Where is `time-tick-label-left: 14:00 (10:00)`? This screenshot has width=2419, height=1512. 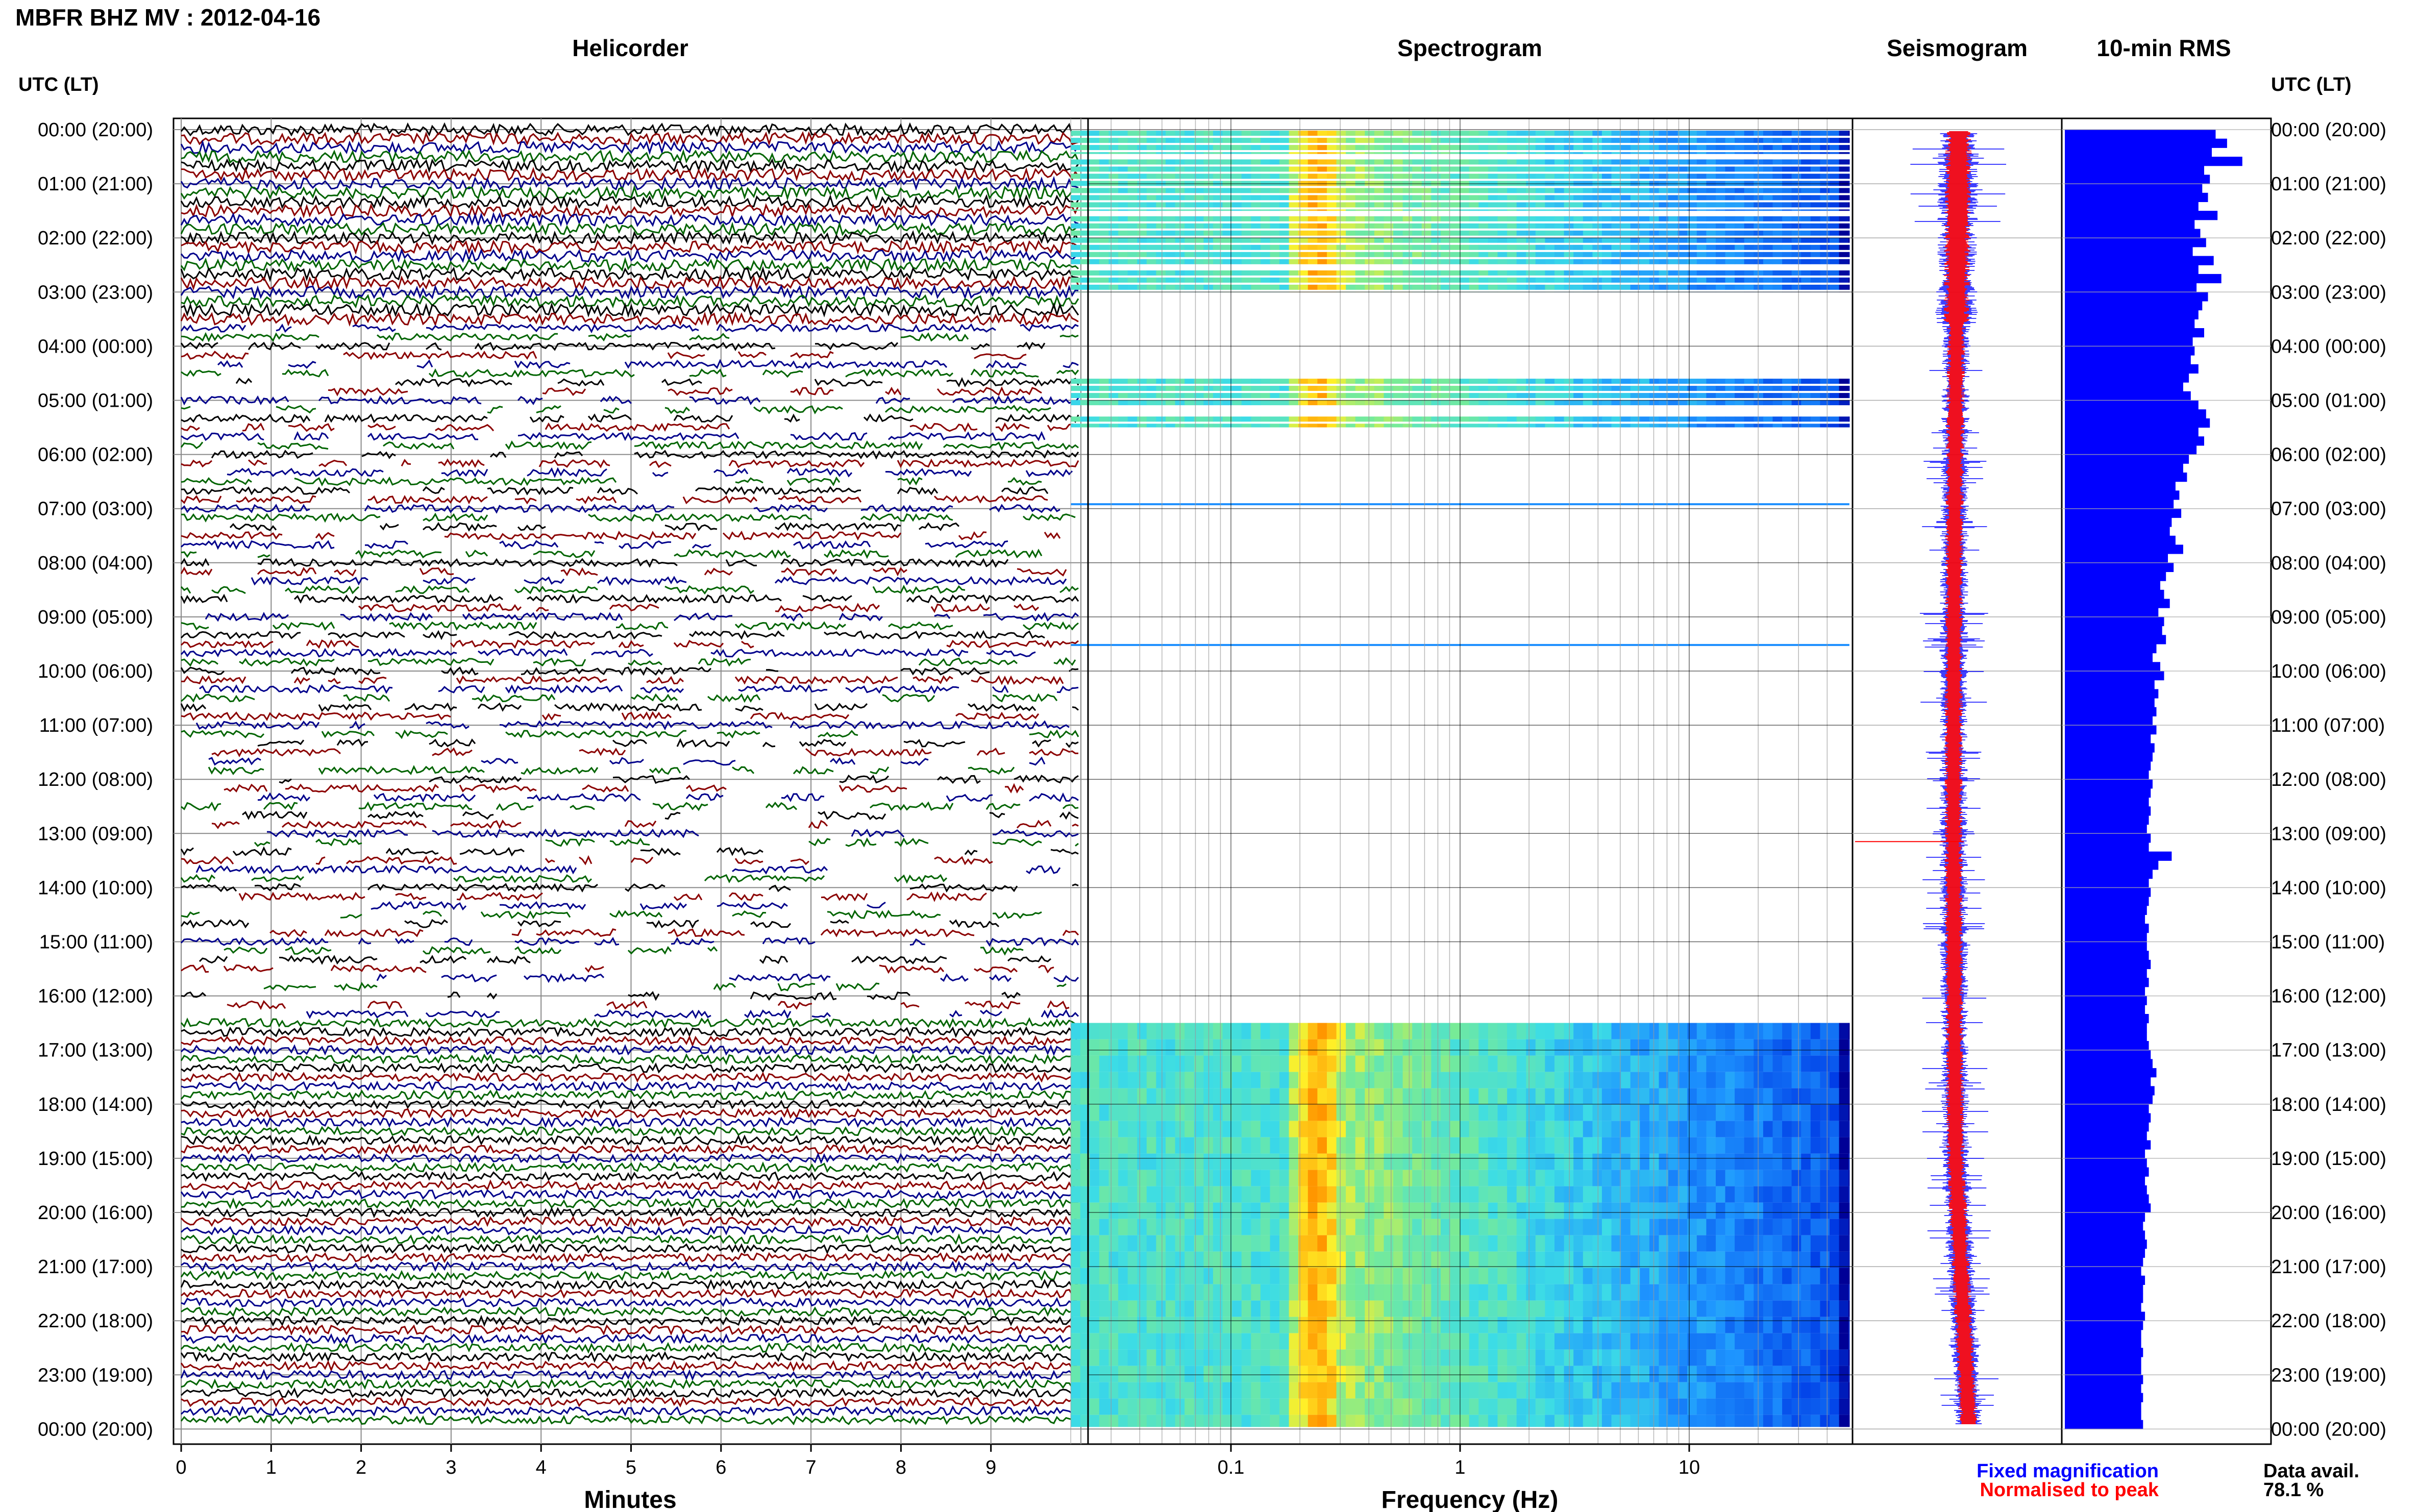
time-tick-label-left: 14:00 (10:00) is located at coordinates (95, 888).